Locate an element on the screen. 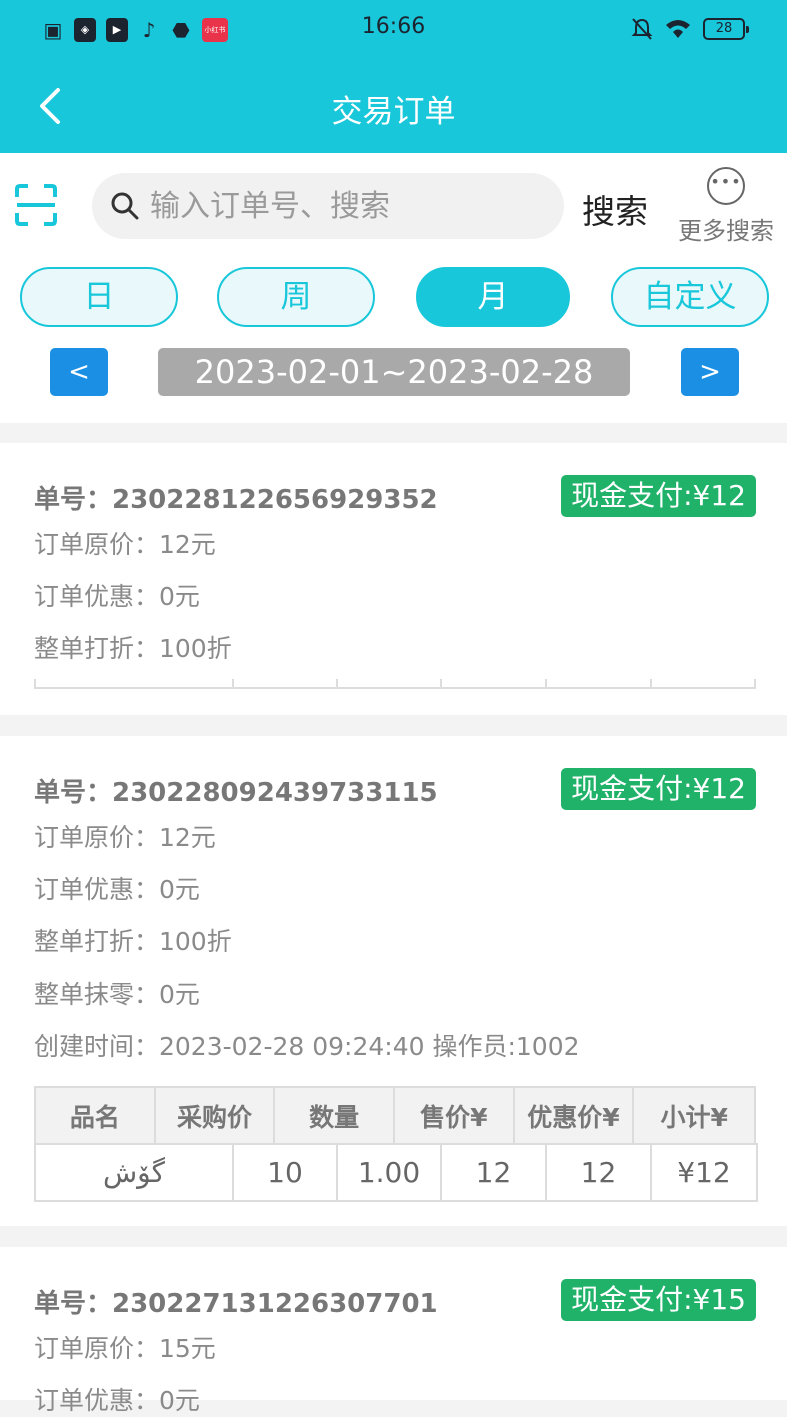 Image resolution: width=787 pixels, height=1417 pixels. period-day-button: 日 is located at coordinates (99, 297).